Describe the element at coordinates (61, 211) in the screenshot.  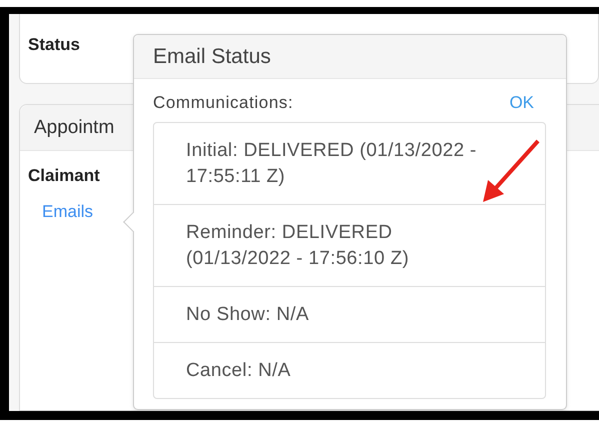
I see `emails-link: Emails` at that location.